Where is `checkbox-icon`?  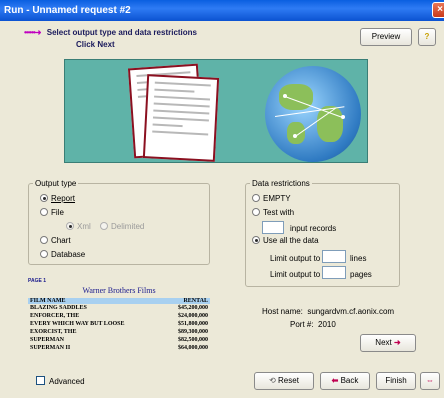 checkbox-icon is located at coordinates (40, 381).